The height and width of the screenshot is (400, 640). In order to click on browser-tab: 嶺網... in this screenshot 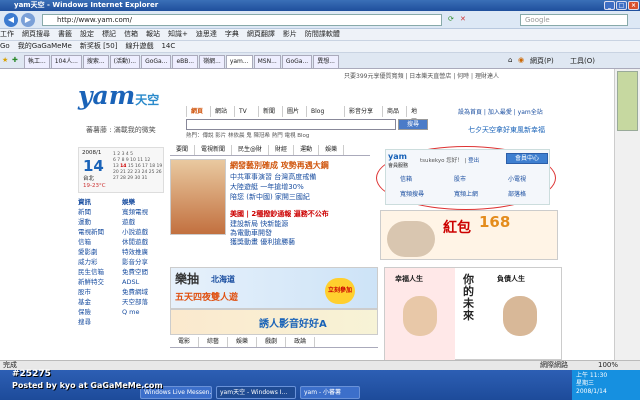, I will do `click(212, 61)`.